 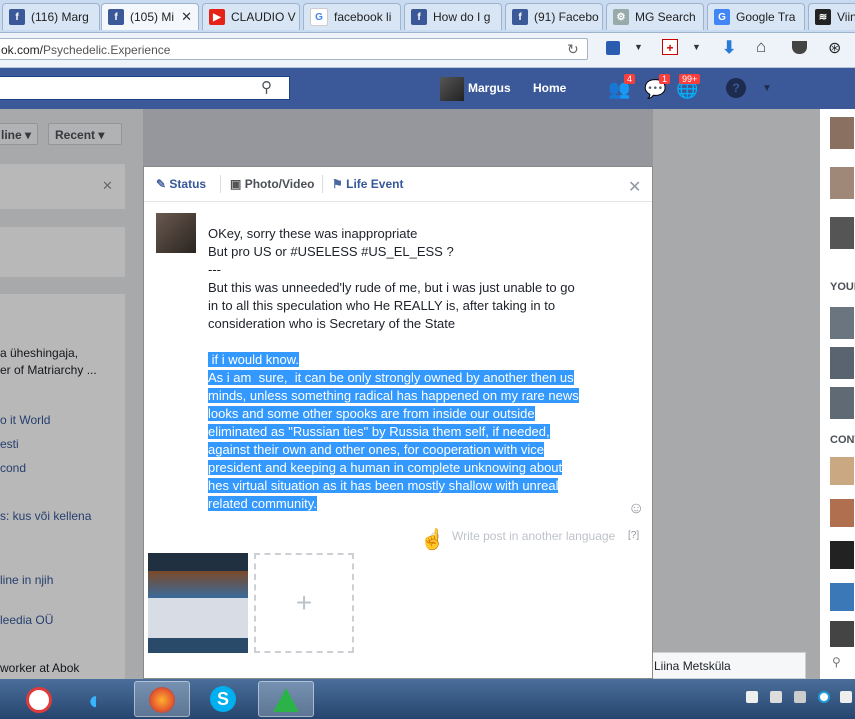 I want to click on composer-tabs: ✎ Status ▣ Photo/Video ⚑ Life Event ✕, so click(x=398, y=184).